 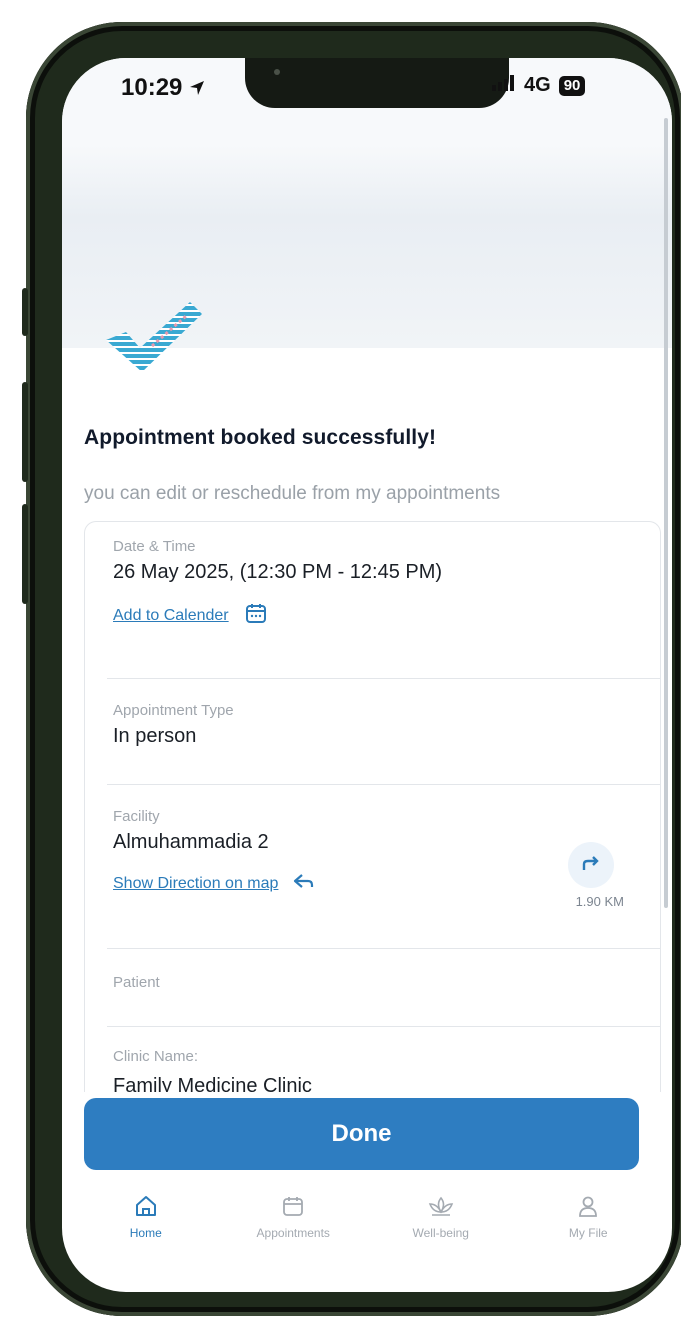 I want to click on location-arrow-icon, so click(x=197, y=88).